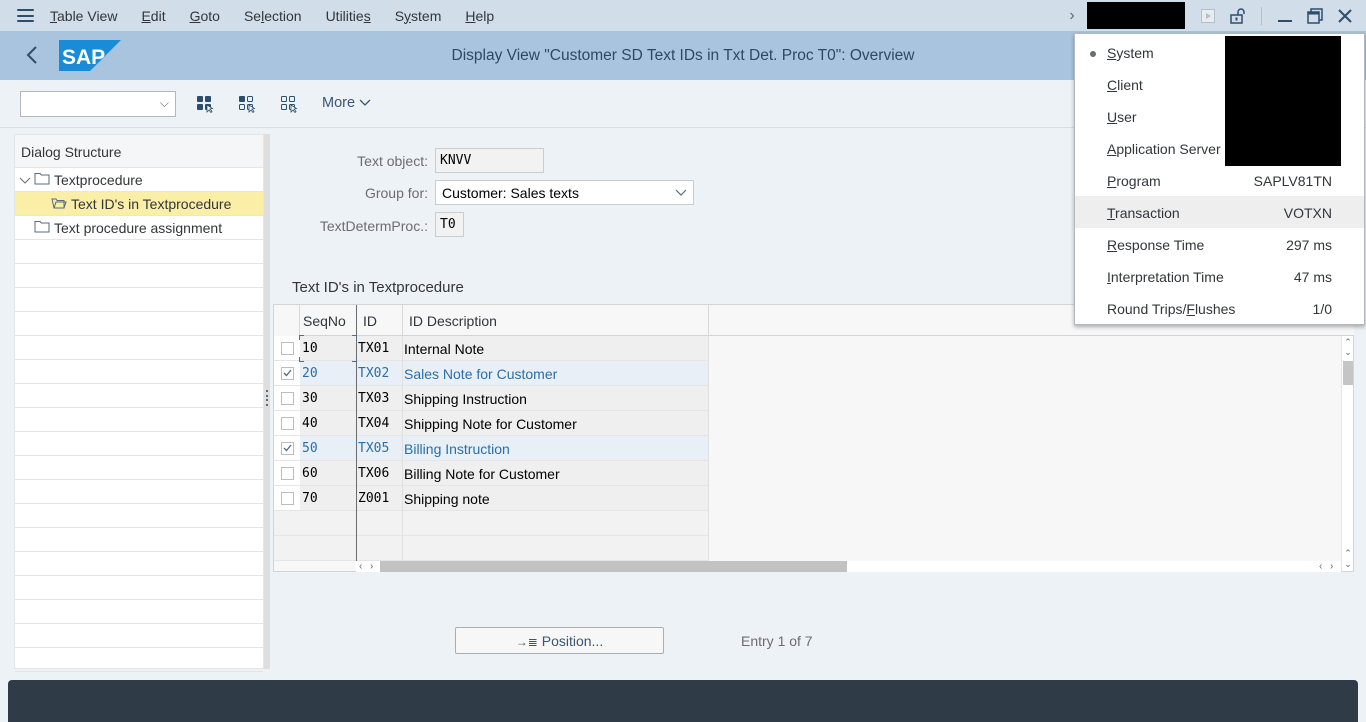  Describe the element at coordinates (1347, 453) in the screenshot. I see `vertical-scrollbar: ⌃ ⌄ ⌃ ⌄` at that location.